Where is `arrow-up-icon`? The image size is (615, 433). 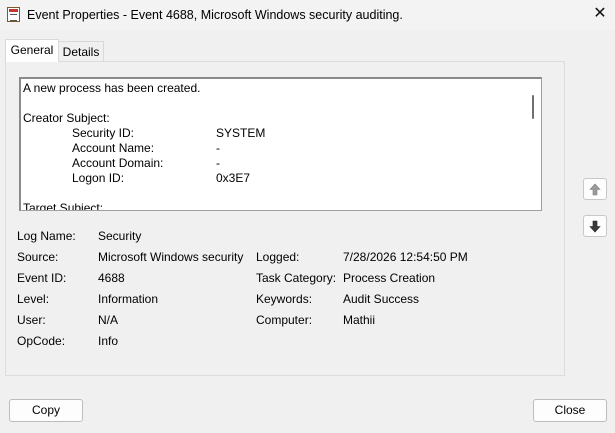
arrow-up-icon is located at coordinates (595, 189).